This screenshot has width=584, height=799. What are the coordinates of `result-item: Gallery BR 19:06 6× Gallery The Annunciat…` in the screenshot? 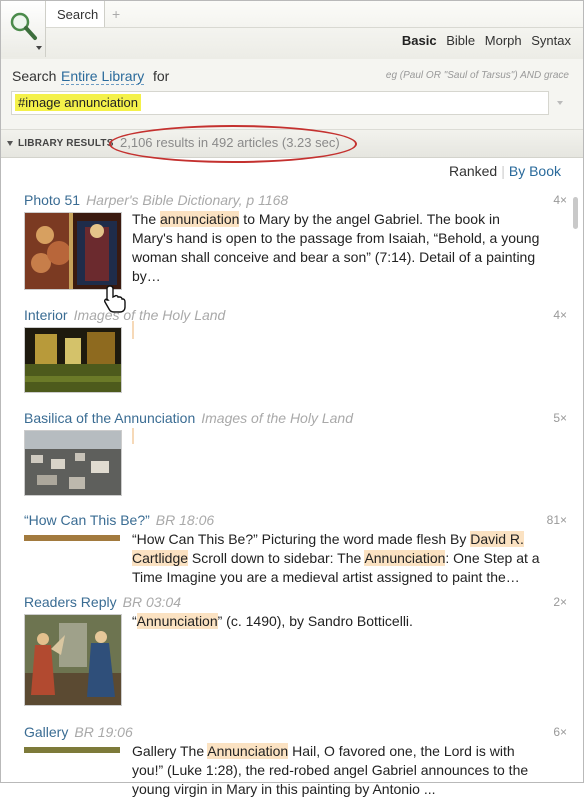 It's located at (286, 760).